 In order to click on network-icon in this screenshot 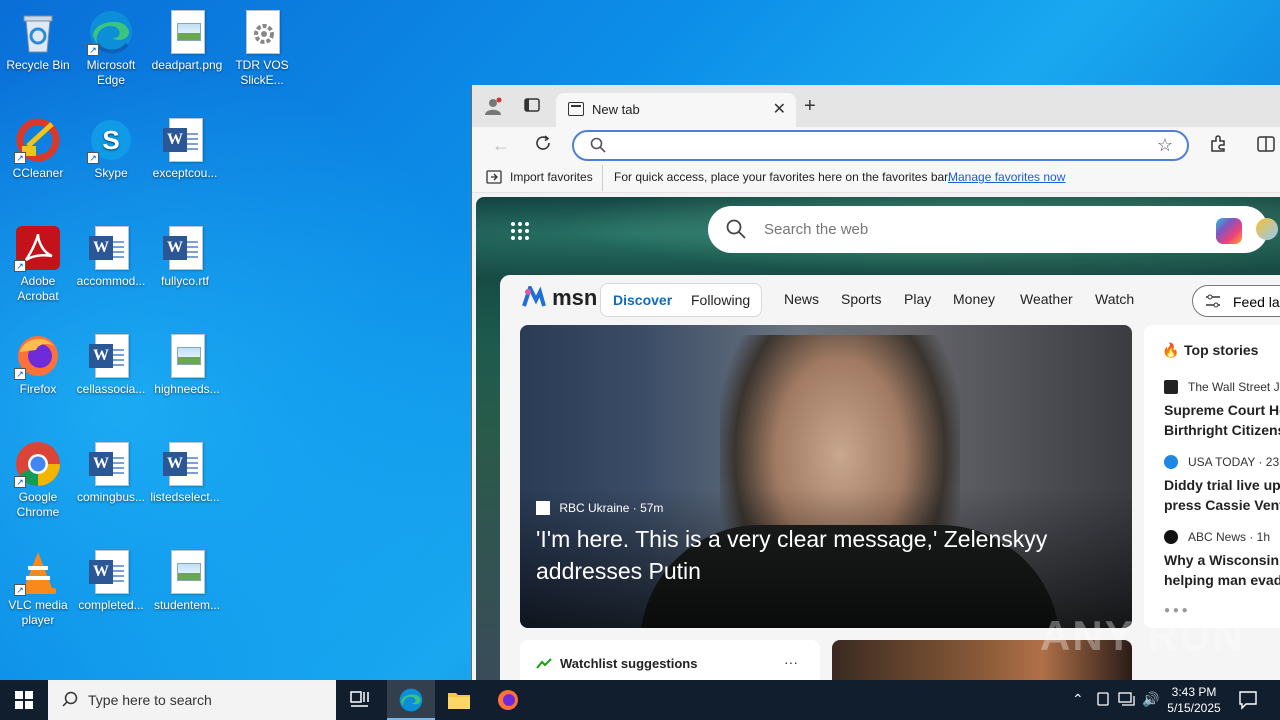, I will do `click(1127, 701)`.